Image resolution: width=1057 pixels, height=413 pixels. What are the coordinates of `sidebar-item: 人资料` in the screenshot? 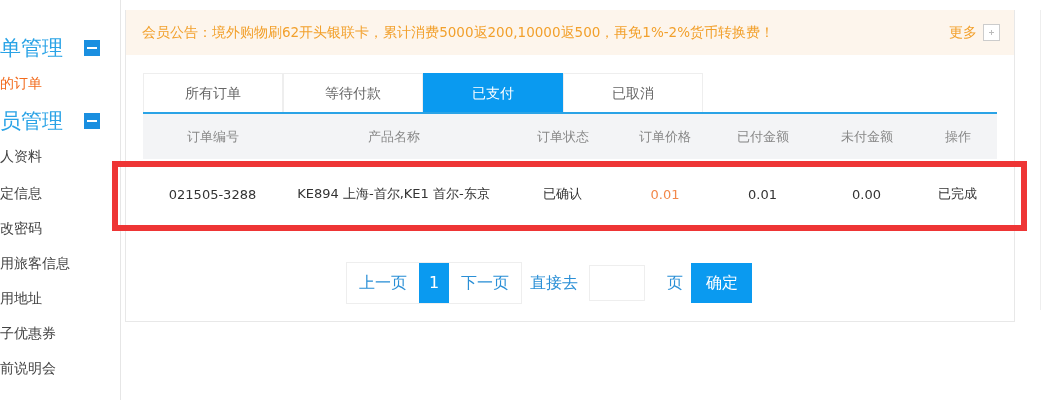 It's located at (60, 156).